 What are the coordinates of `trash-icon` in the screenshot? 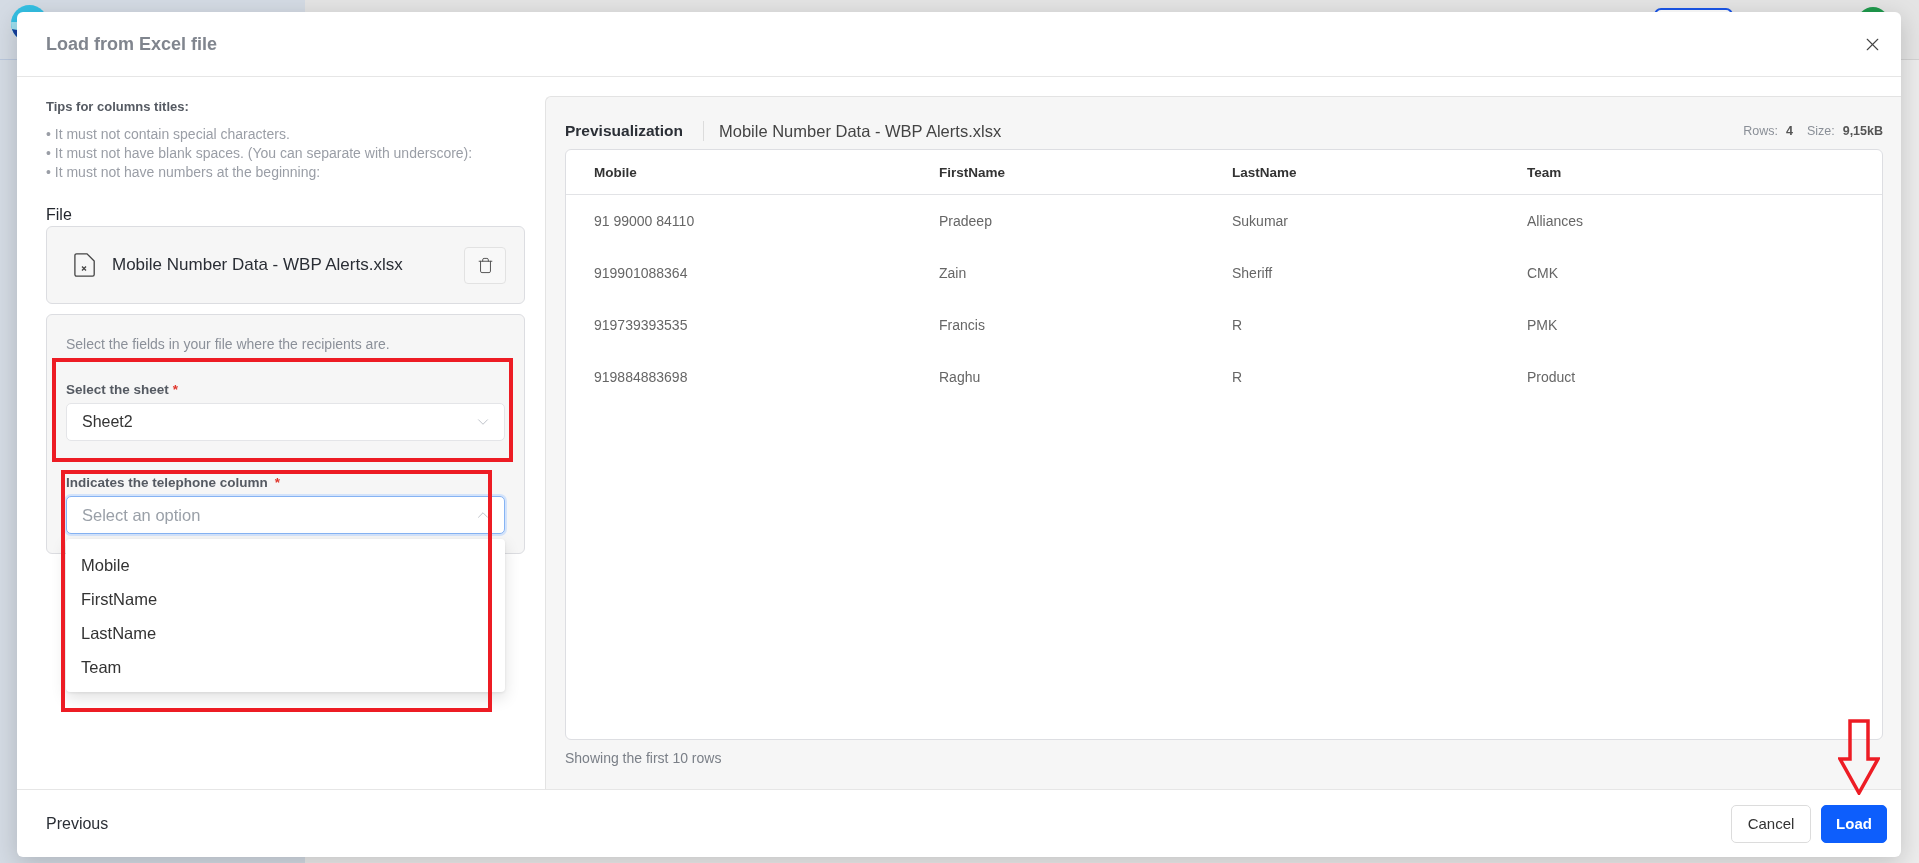 It's located at (485, 265).